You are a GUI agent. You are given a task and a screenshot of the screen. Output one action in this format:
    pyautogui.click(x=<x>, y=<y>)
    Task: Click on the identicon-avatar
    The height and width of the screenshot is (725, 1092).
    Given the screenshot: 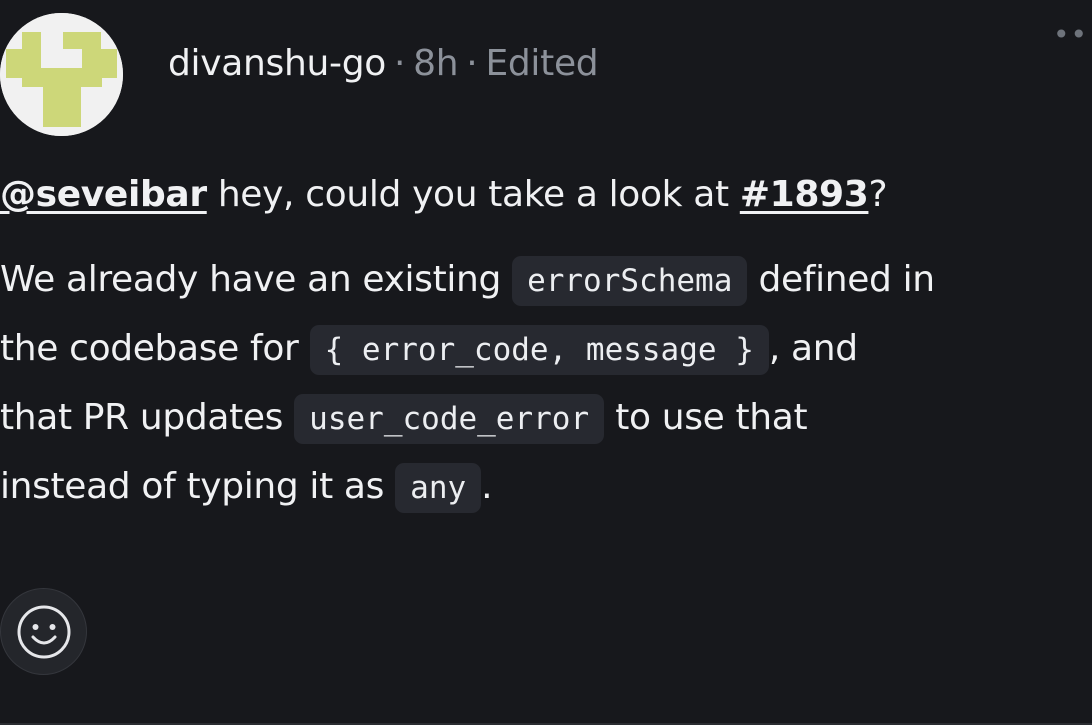 What is the action you would take?
    pyautogui.click(x=61, y=74)
    